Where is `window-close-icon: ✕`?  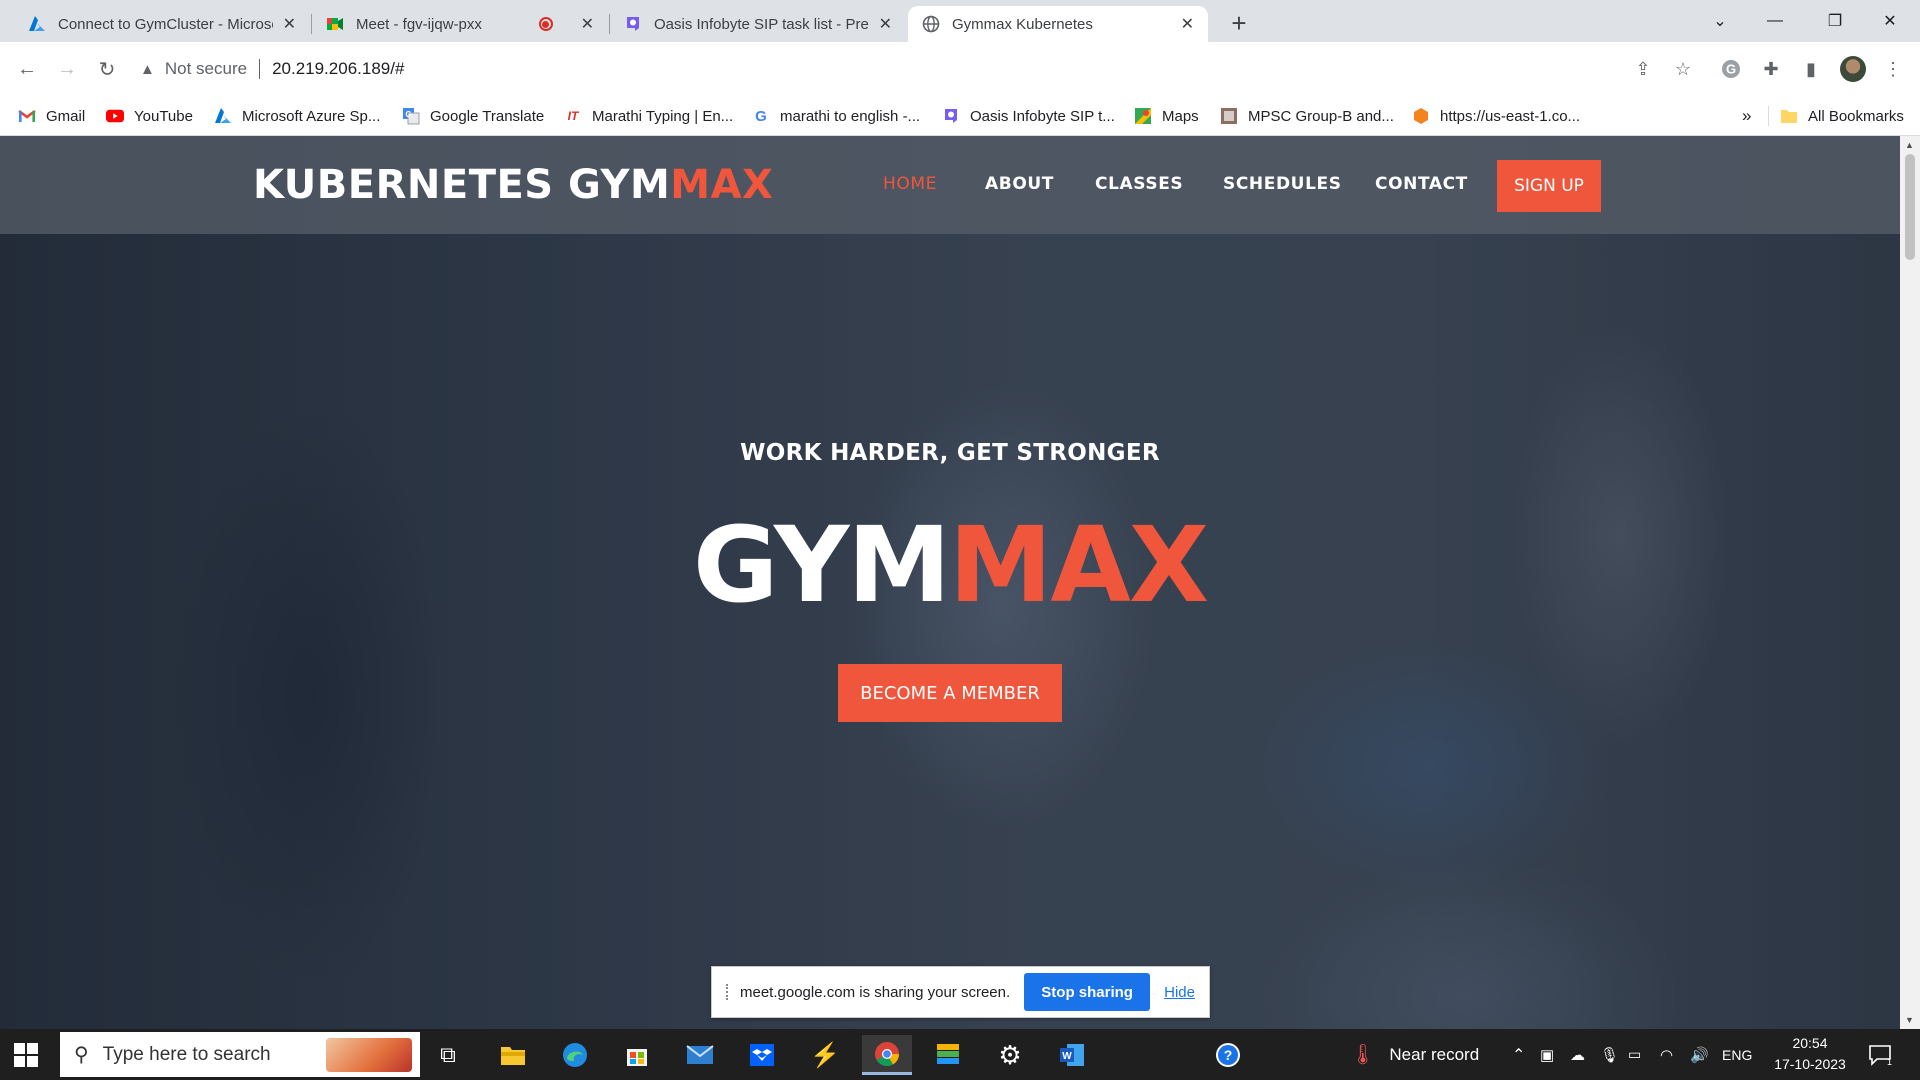
window-close-icon: ✕ is located at coordinates (1890, 21).